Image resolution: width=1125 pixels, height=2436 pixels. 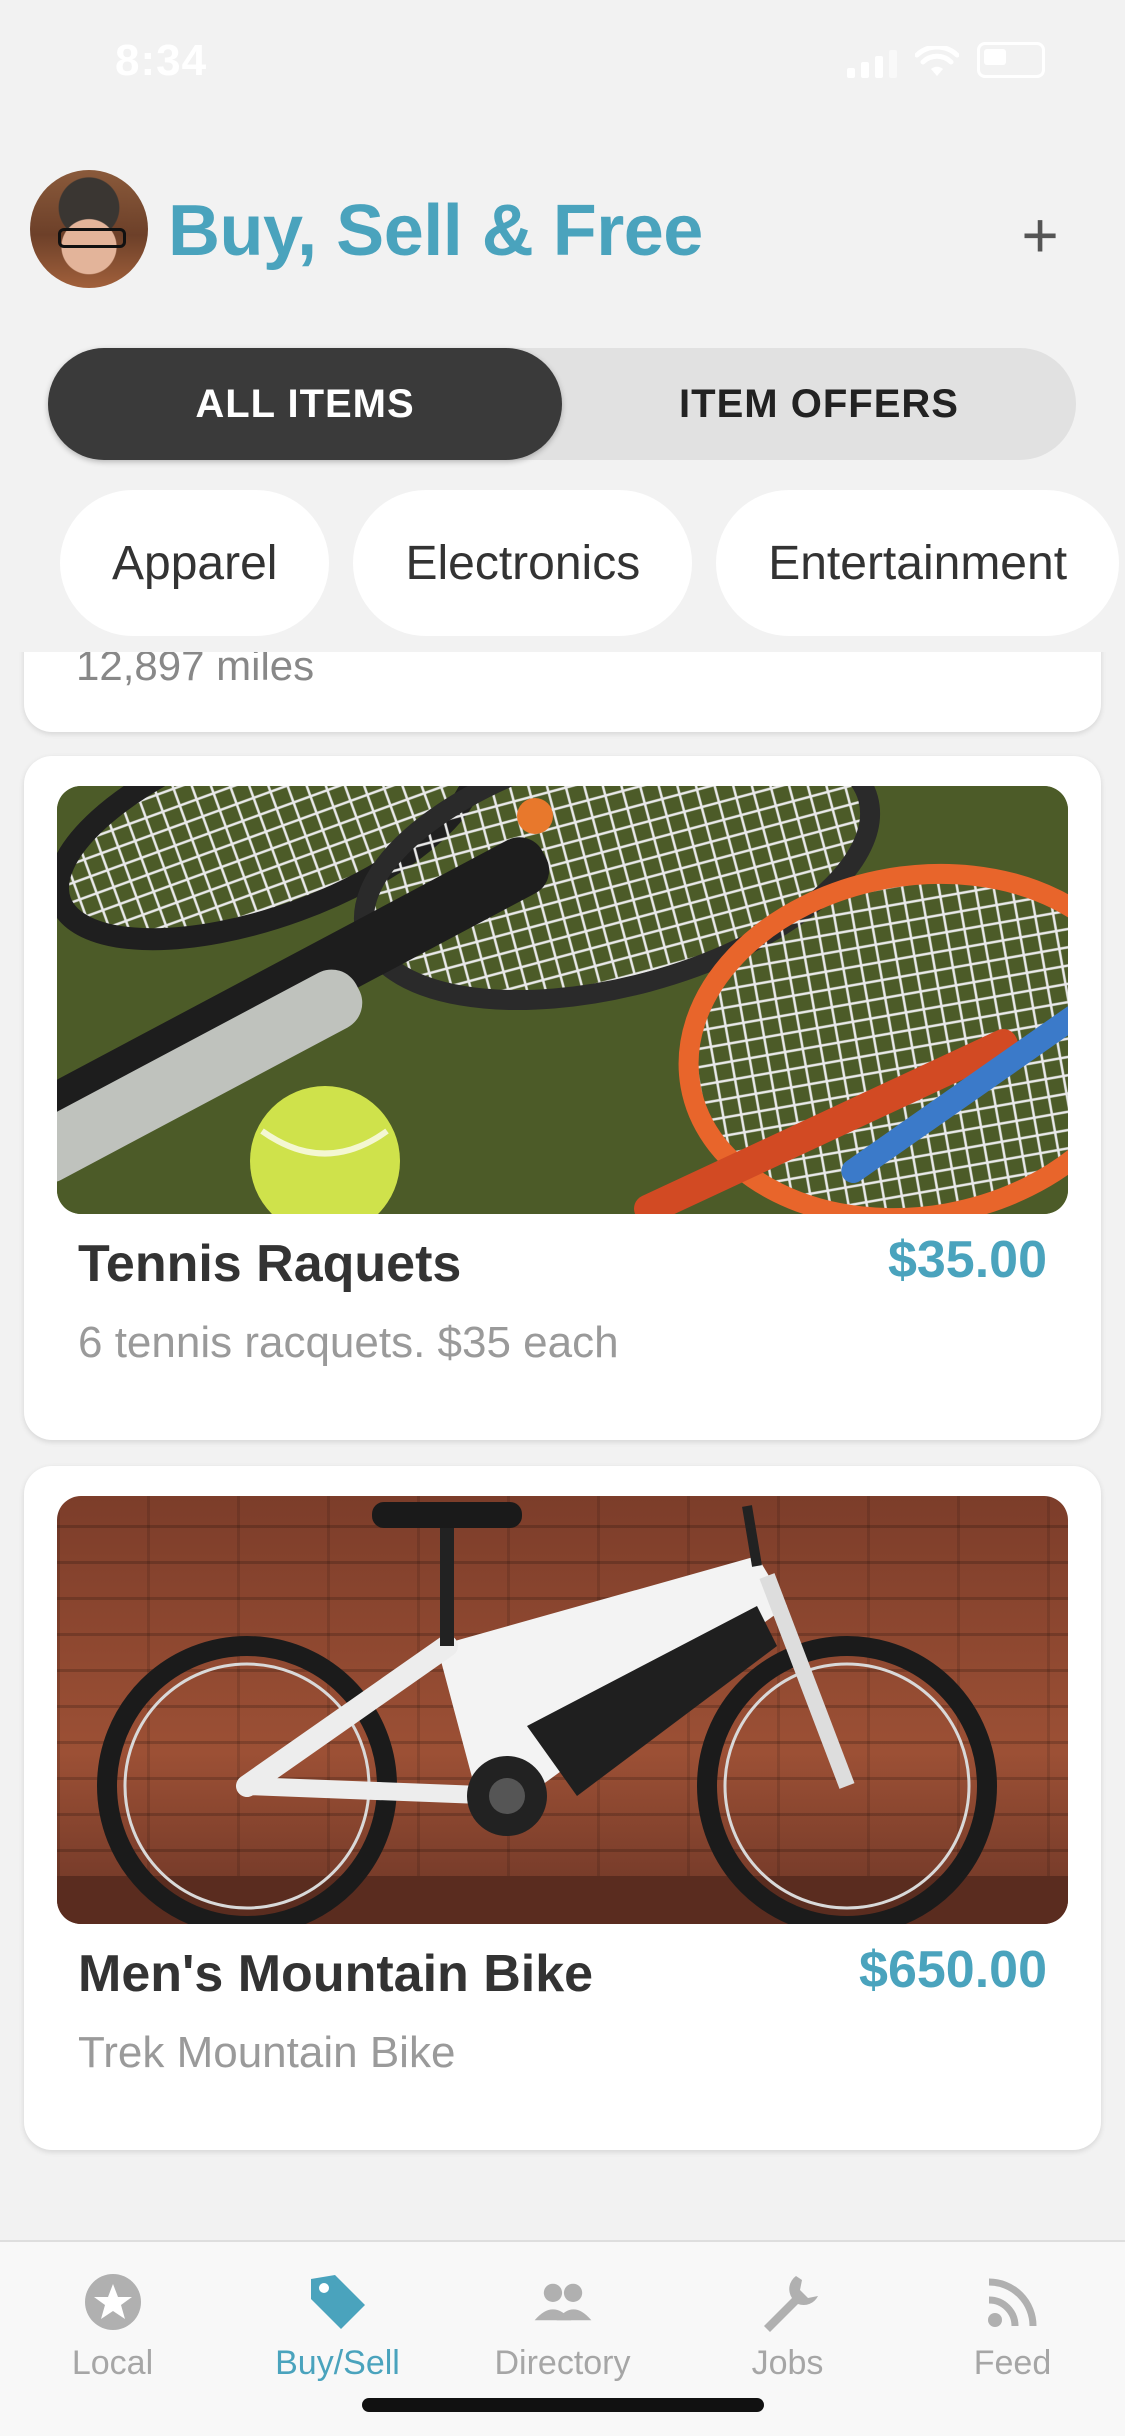 What do you see at coordinates (819, 404) in the screenshot?
I see `tab-item-offers: ITEM OFFERS` at bounding box center [819, 404].